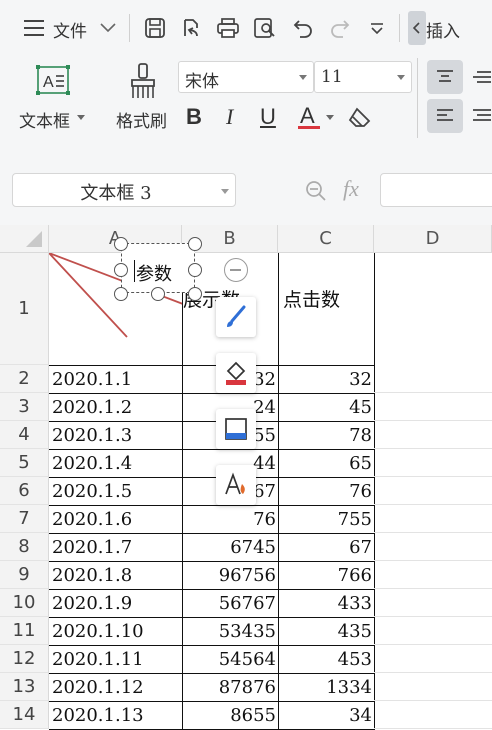 This screenshot has width=492, height=730. I want to click on format-painter-label: 格式刷, so click(141, 119).